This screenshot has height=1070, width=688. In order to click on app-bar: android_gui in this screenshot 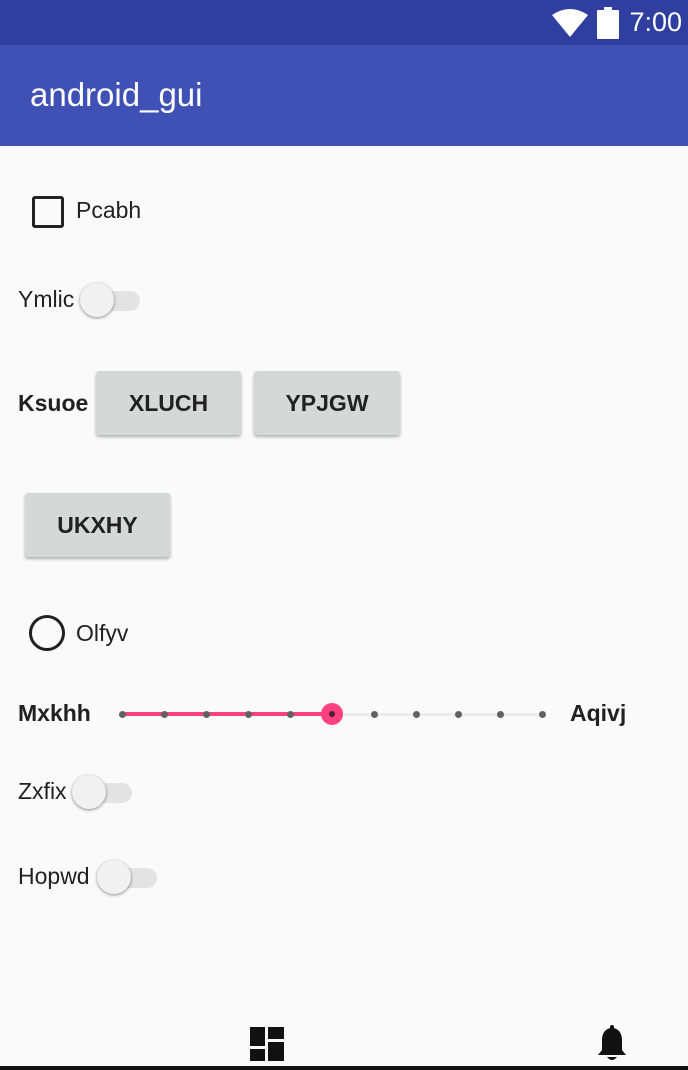, I will do `click(344, 95)`.